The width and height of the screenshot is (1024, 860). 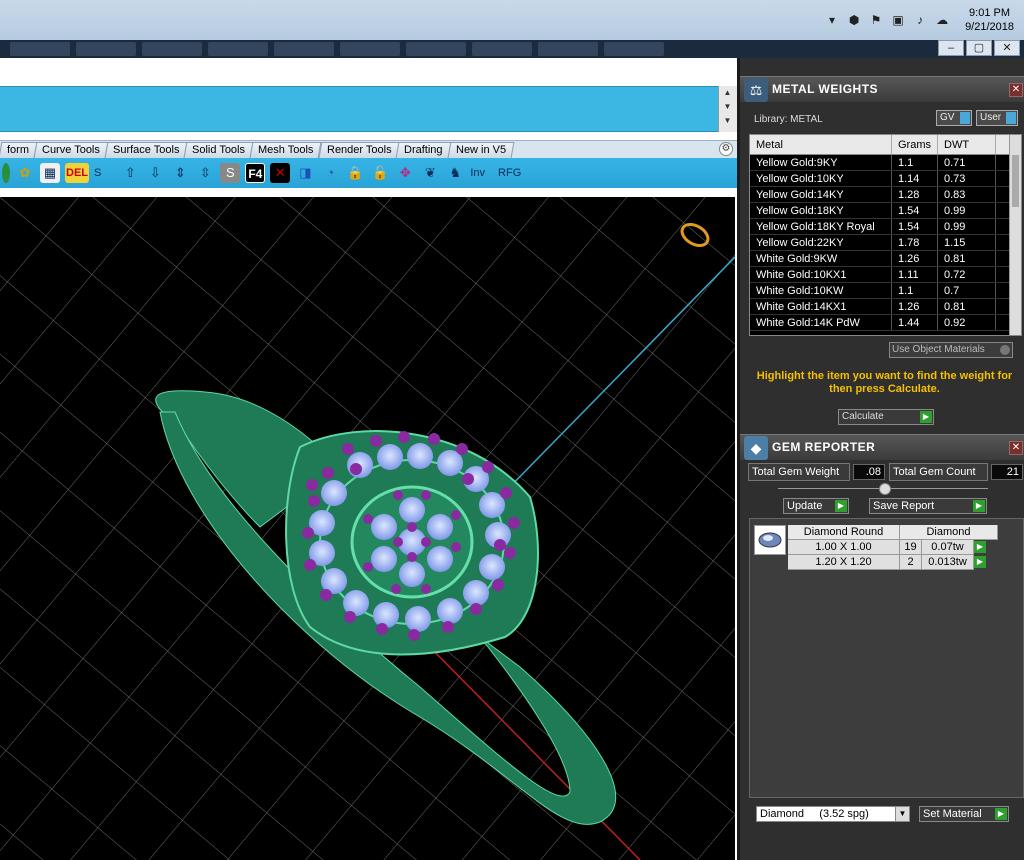 What do you see at coordinates (885, 211) in the screenshot?
I see `table-row: Yellow Gold:18KY 1.54 0.99` at bounding box center [885, 211].